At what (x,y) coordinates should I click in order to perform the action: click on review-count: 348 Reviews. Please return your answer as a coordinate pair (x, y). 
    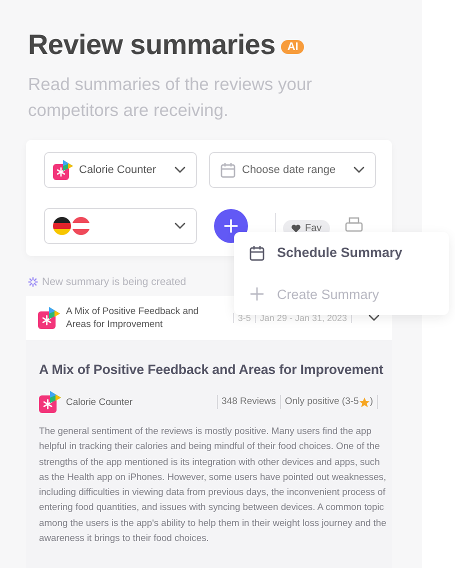
    Looking at the image, I should click on (248, 402).